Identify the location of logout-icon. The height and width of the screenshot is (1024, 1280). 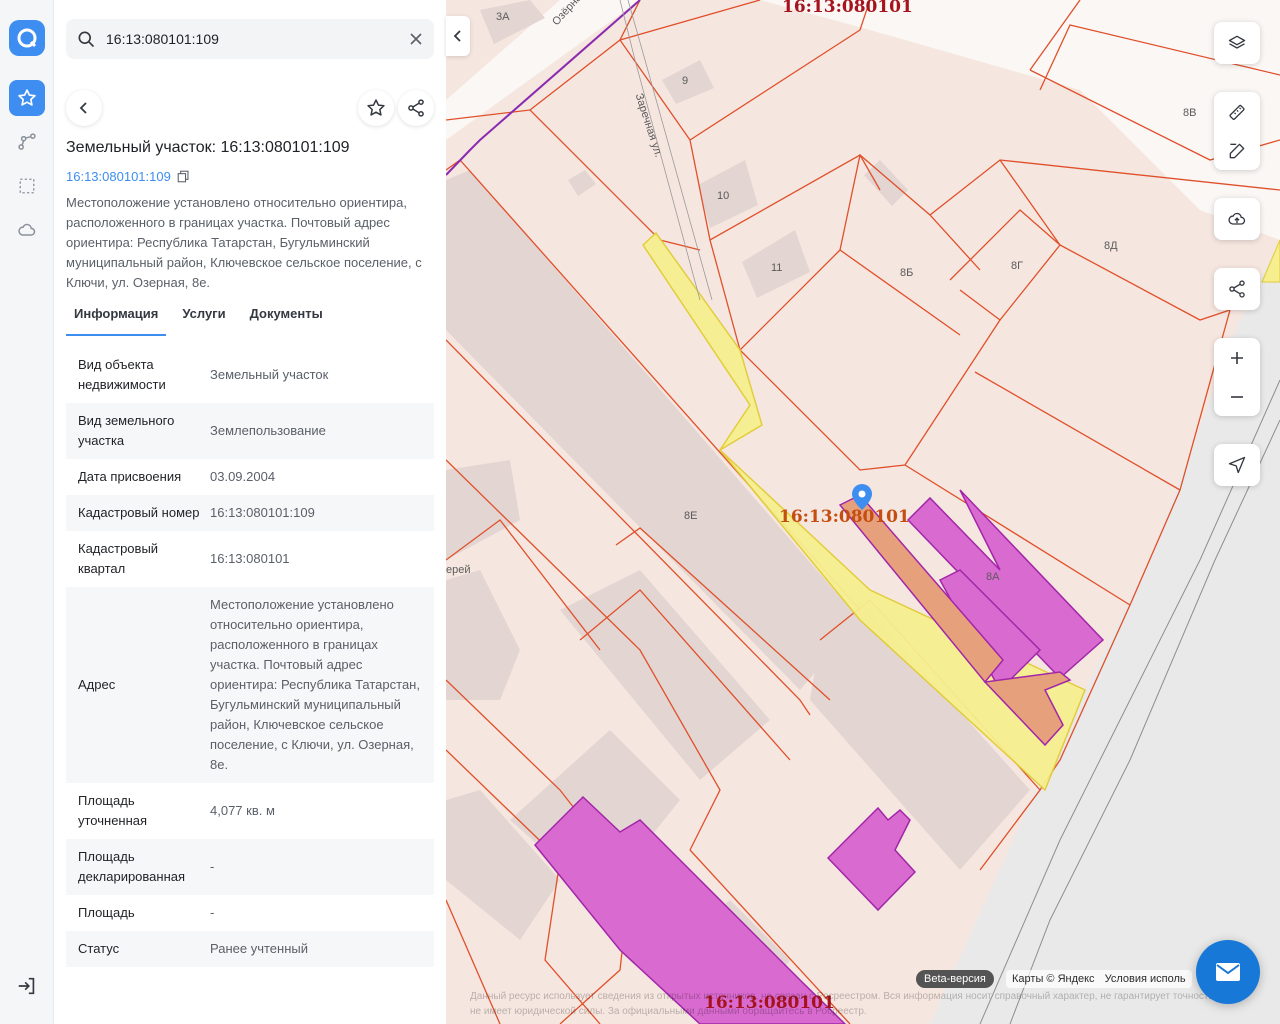
(26, 986).